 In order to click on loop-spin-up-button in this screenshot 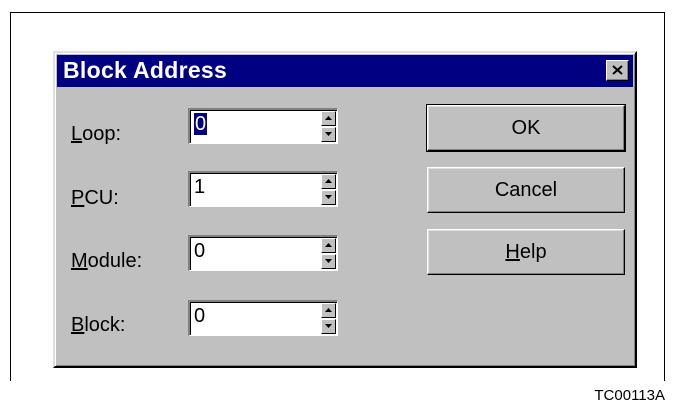, I will do `click(328, 118)`.